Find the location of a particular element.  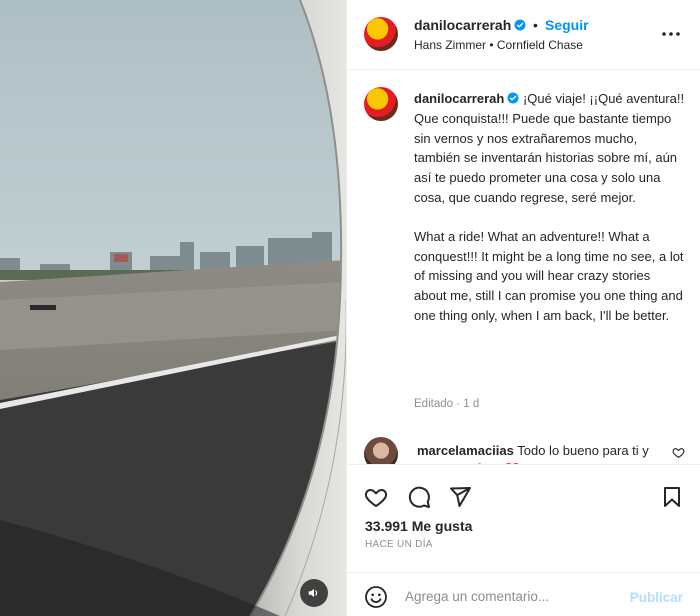

comment-like-heart-icon is located at coordinates (678, 452).